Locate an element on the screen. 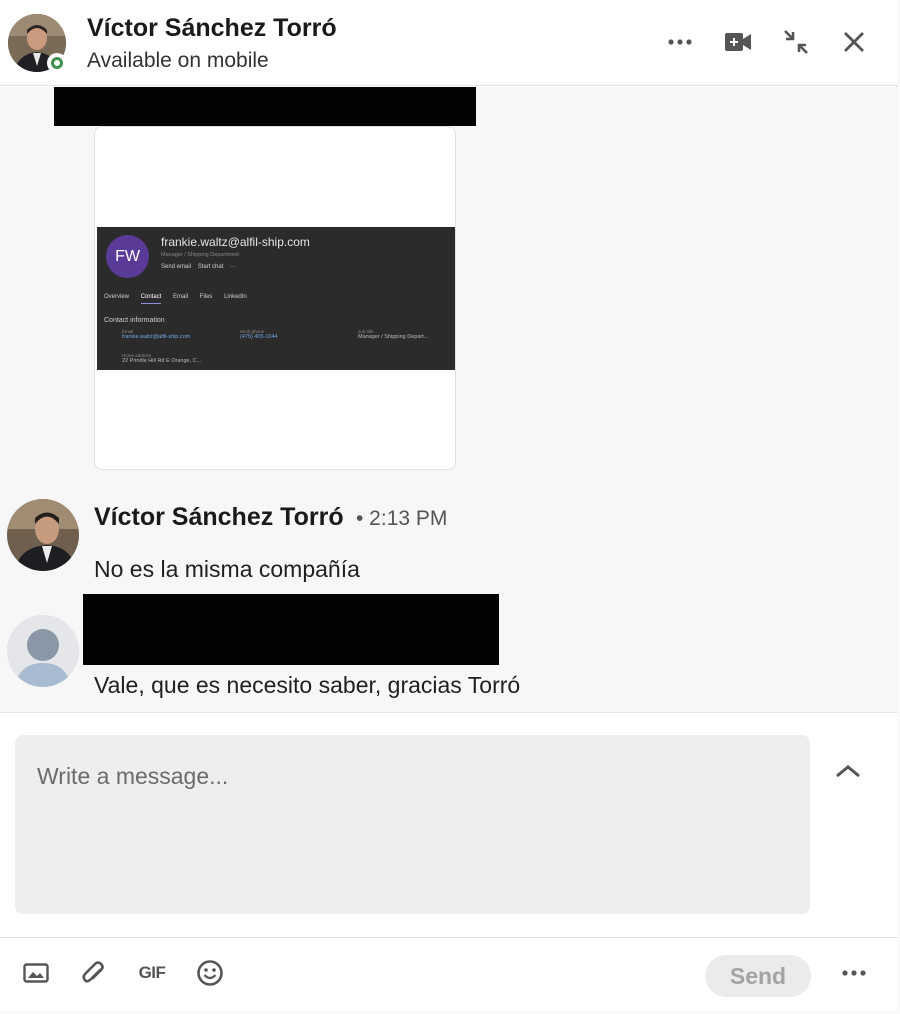  emoji-icon is located at coordinates (210, 973).